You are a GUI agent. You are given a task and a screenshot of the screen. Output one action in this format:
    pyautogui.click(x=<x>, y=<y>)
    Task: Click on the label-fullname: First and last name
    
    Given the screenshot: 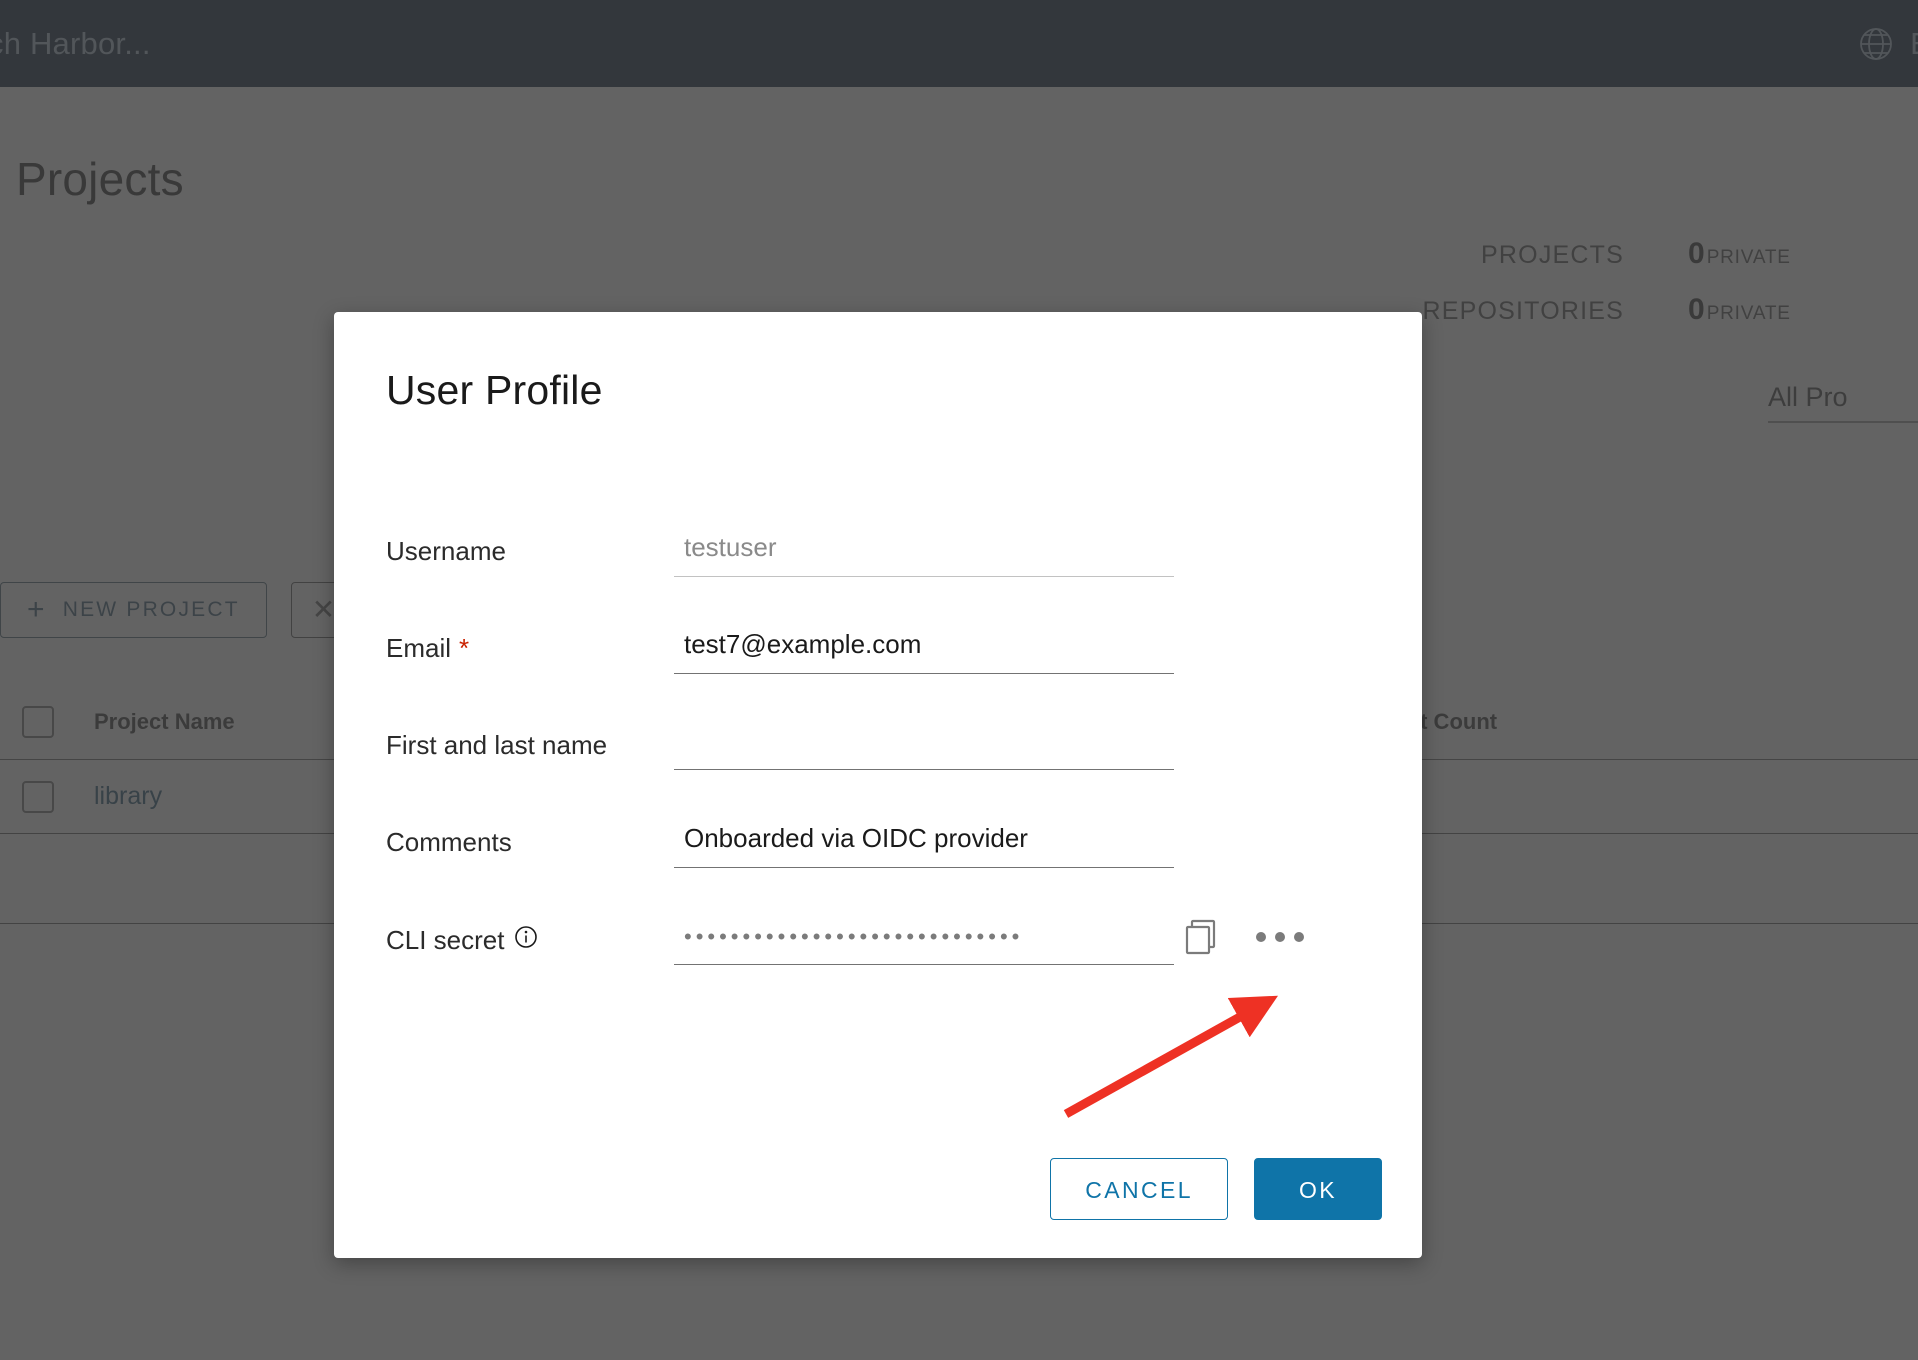 What is the action you would take?
    pyautogui.click(x=530, y=740)
    